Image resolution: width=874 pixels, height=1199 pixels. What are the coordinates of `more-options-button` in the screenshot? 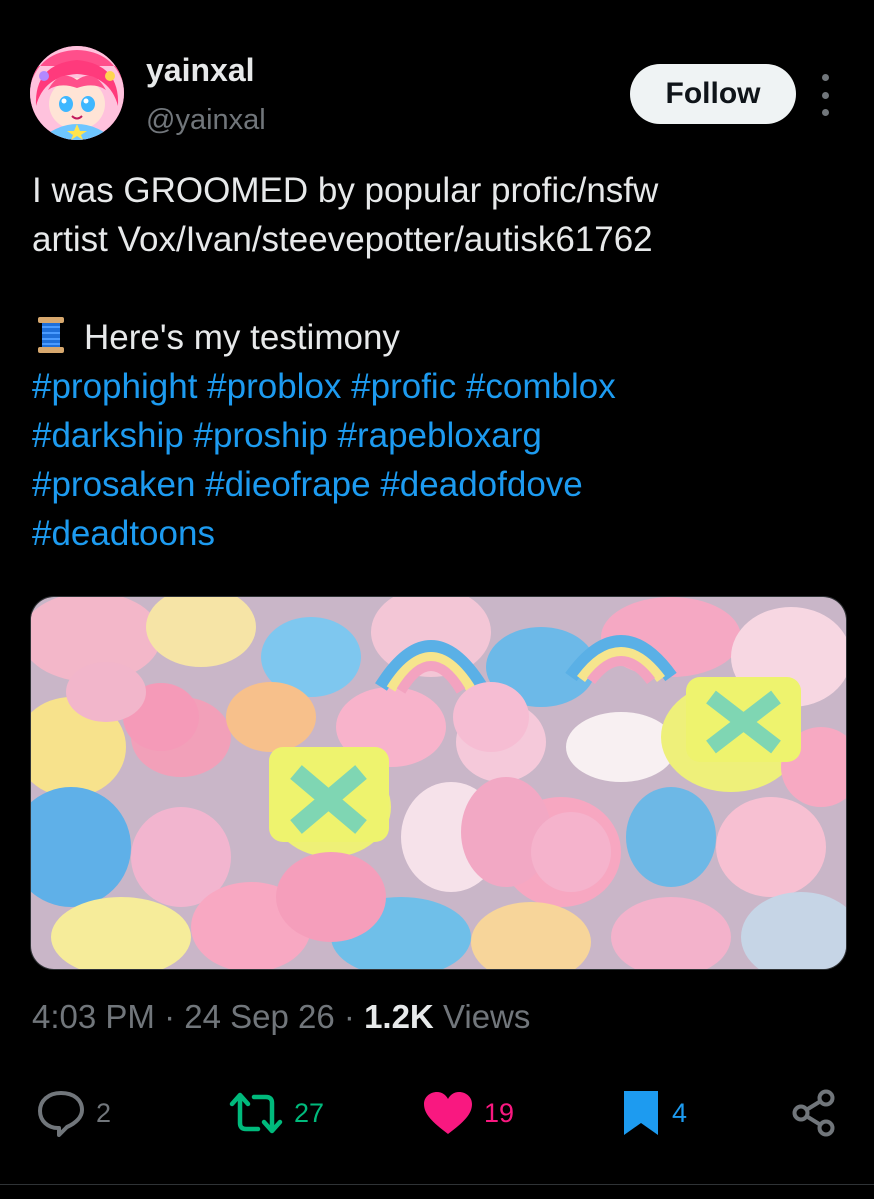 It's located at (825, 95).